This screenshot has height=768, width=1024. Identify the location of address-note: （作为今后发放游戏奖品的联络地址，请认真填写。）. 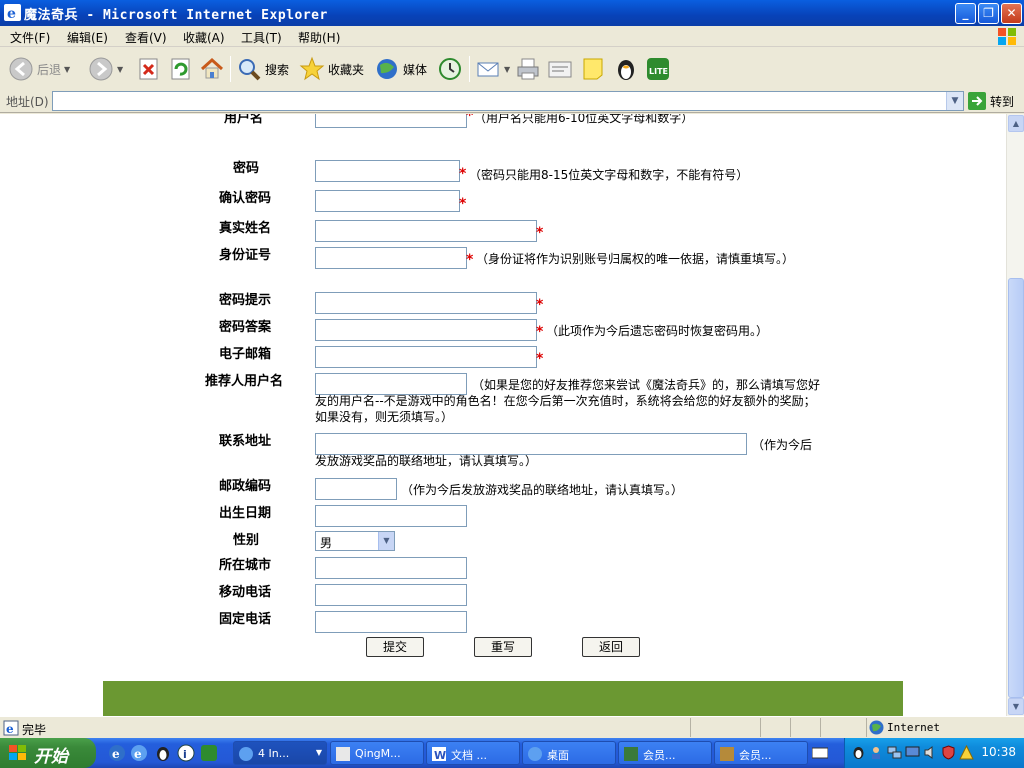
(564, 453).